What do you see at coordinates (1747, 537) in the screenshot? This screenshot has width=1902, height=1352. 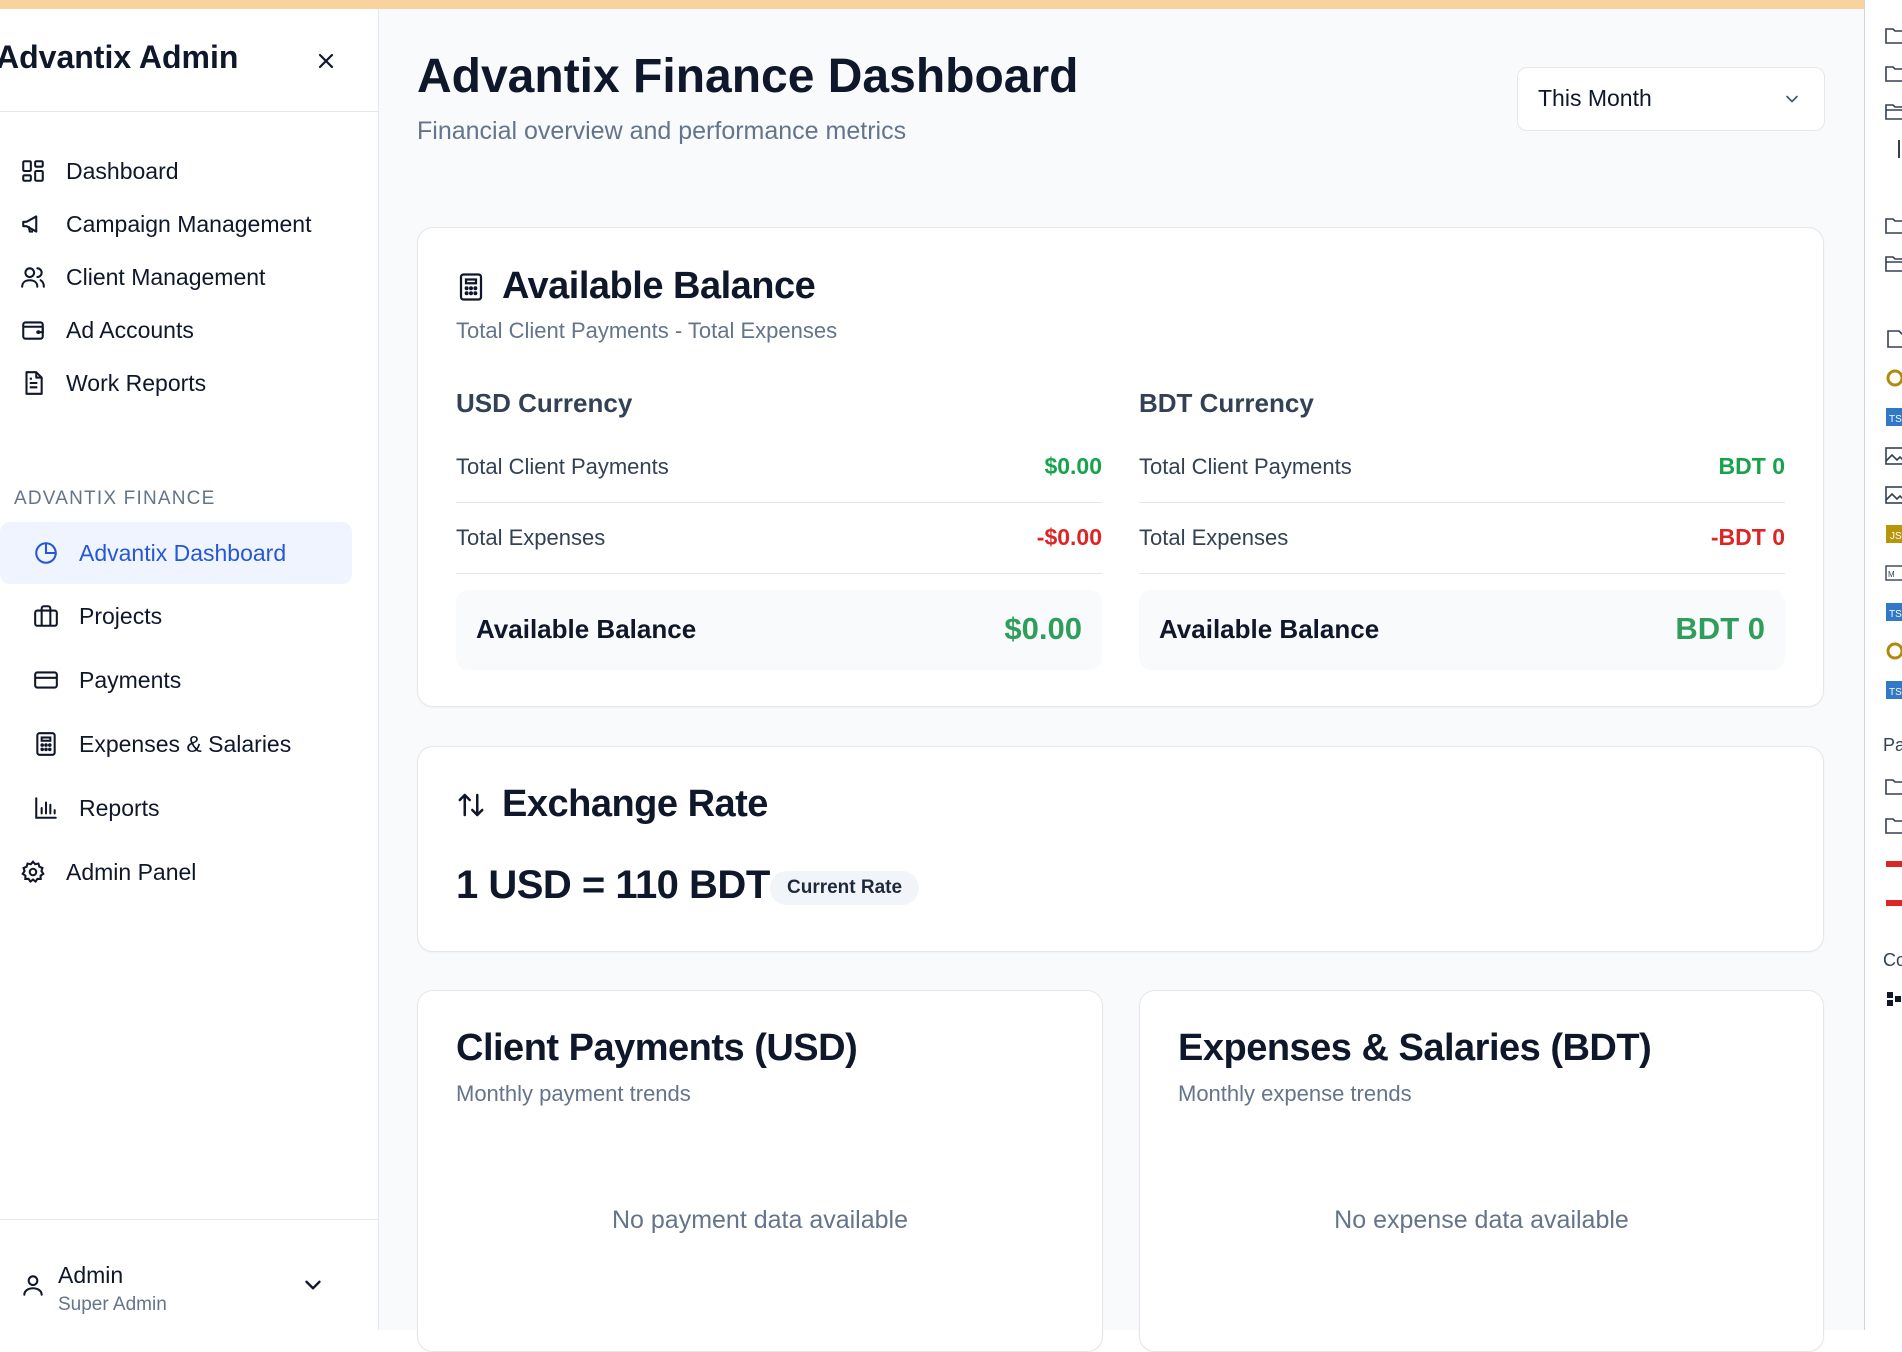 I see `row-value: -BDT 0` at bounding box center [1747, 537].